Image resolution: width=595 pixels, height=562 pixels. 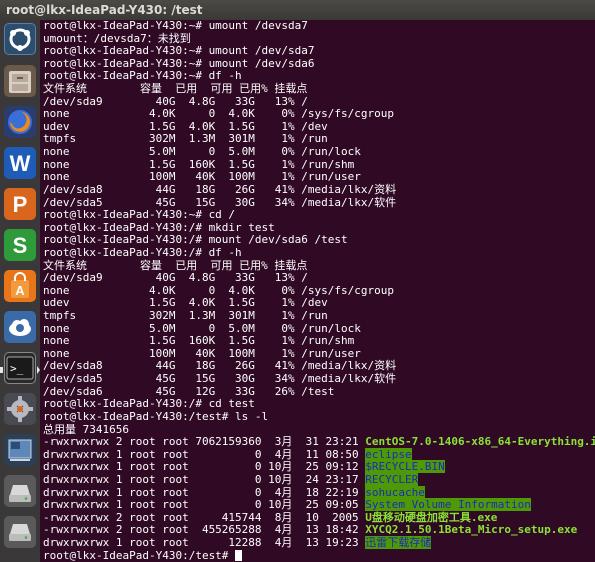 I want to click on gear-wrench-shape, so click(x=20, y=409).